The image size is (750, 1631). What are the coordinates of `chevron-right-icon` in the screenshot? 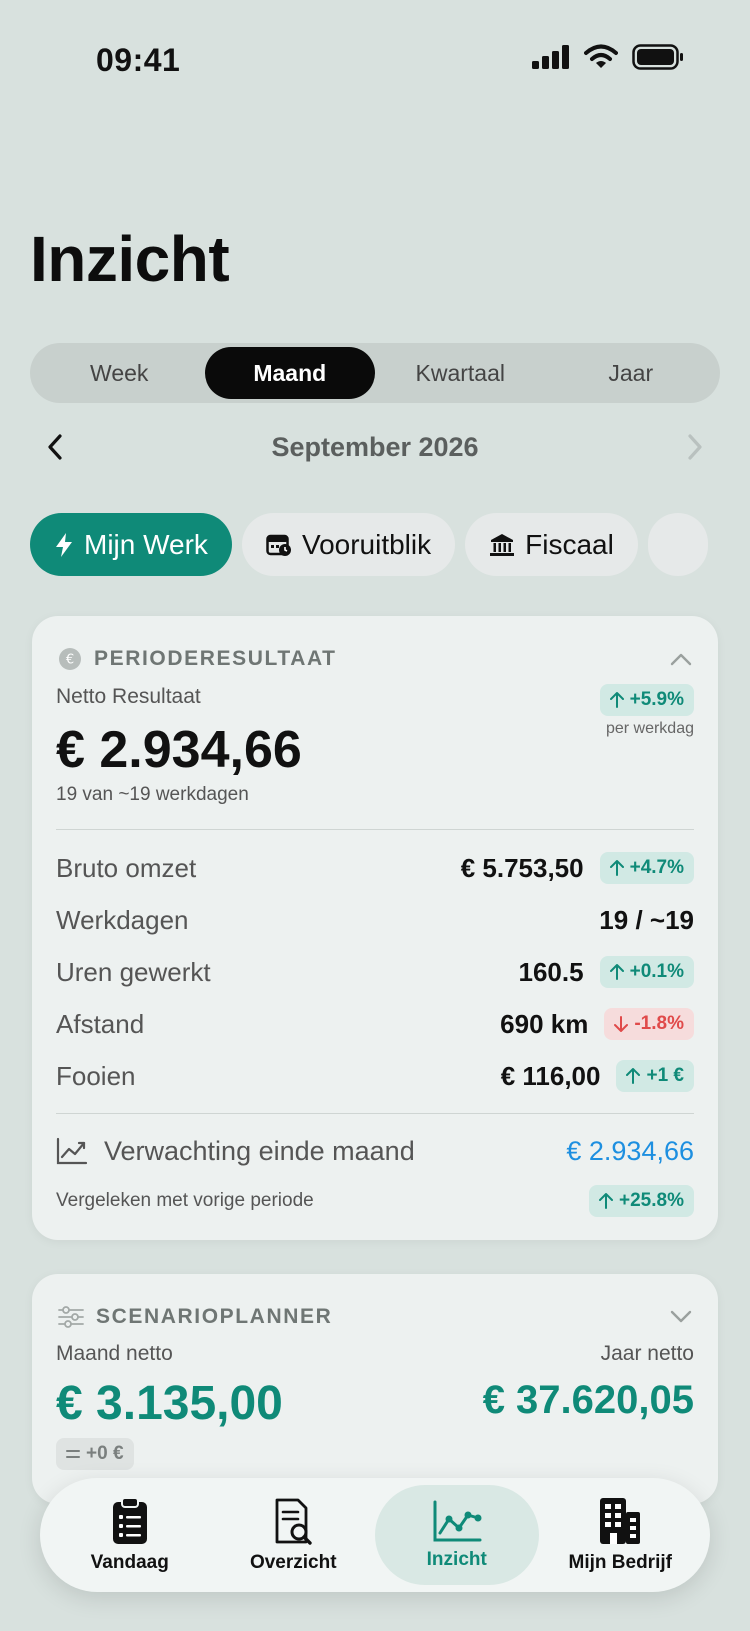 It's located at (695, 447).